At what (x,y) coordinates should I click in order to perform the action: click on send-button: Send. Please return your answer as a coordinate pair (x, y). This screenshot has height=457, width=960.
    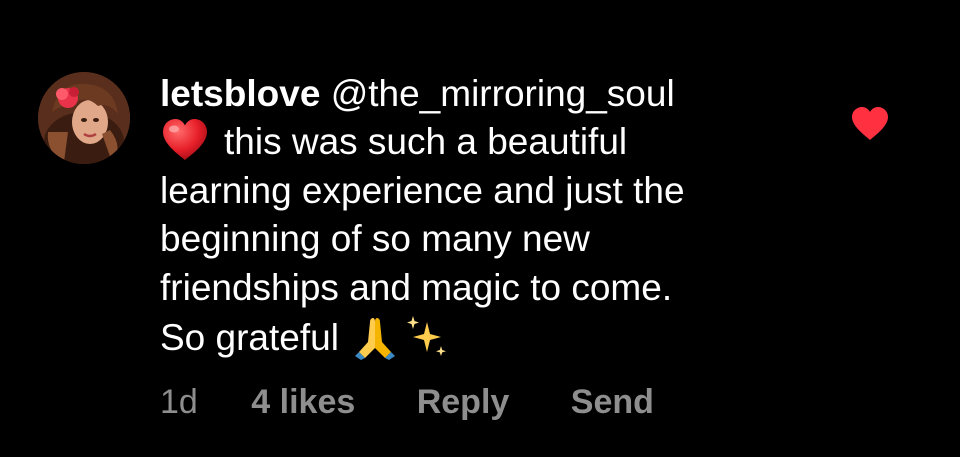
    Looking at the image, I should click on (612, 402).